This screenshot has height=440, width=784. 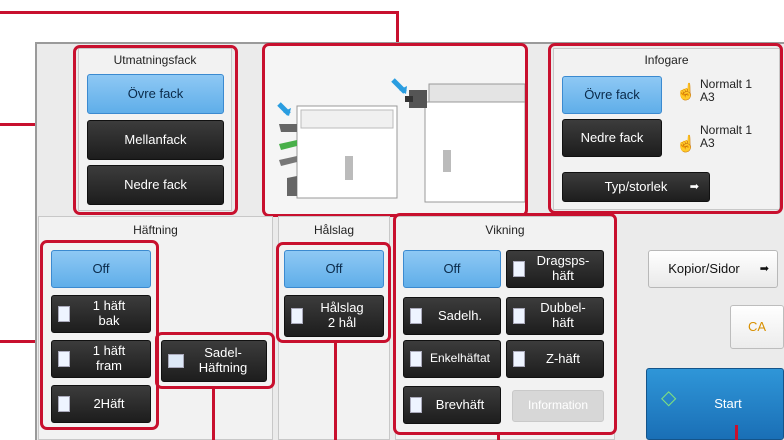 I want to click on highlight-saddle-stitch, so click(x=215, y=360).